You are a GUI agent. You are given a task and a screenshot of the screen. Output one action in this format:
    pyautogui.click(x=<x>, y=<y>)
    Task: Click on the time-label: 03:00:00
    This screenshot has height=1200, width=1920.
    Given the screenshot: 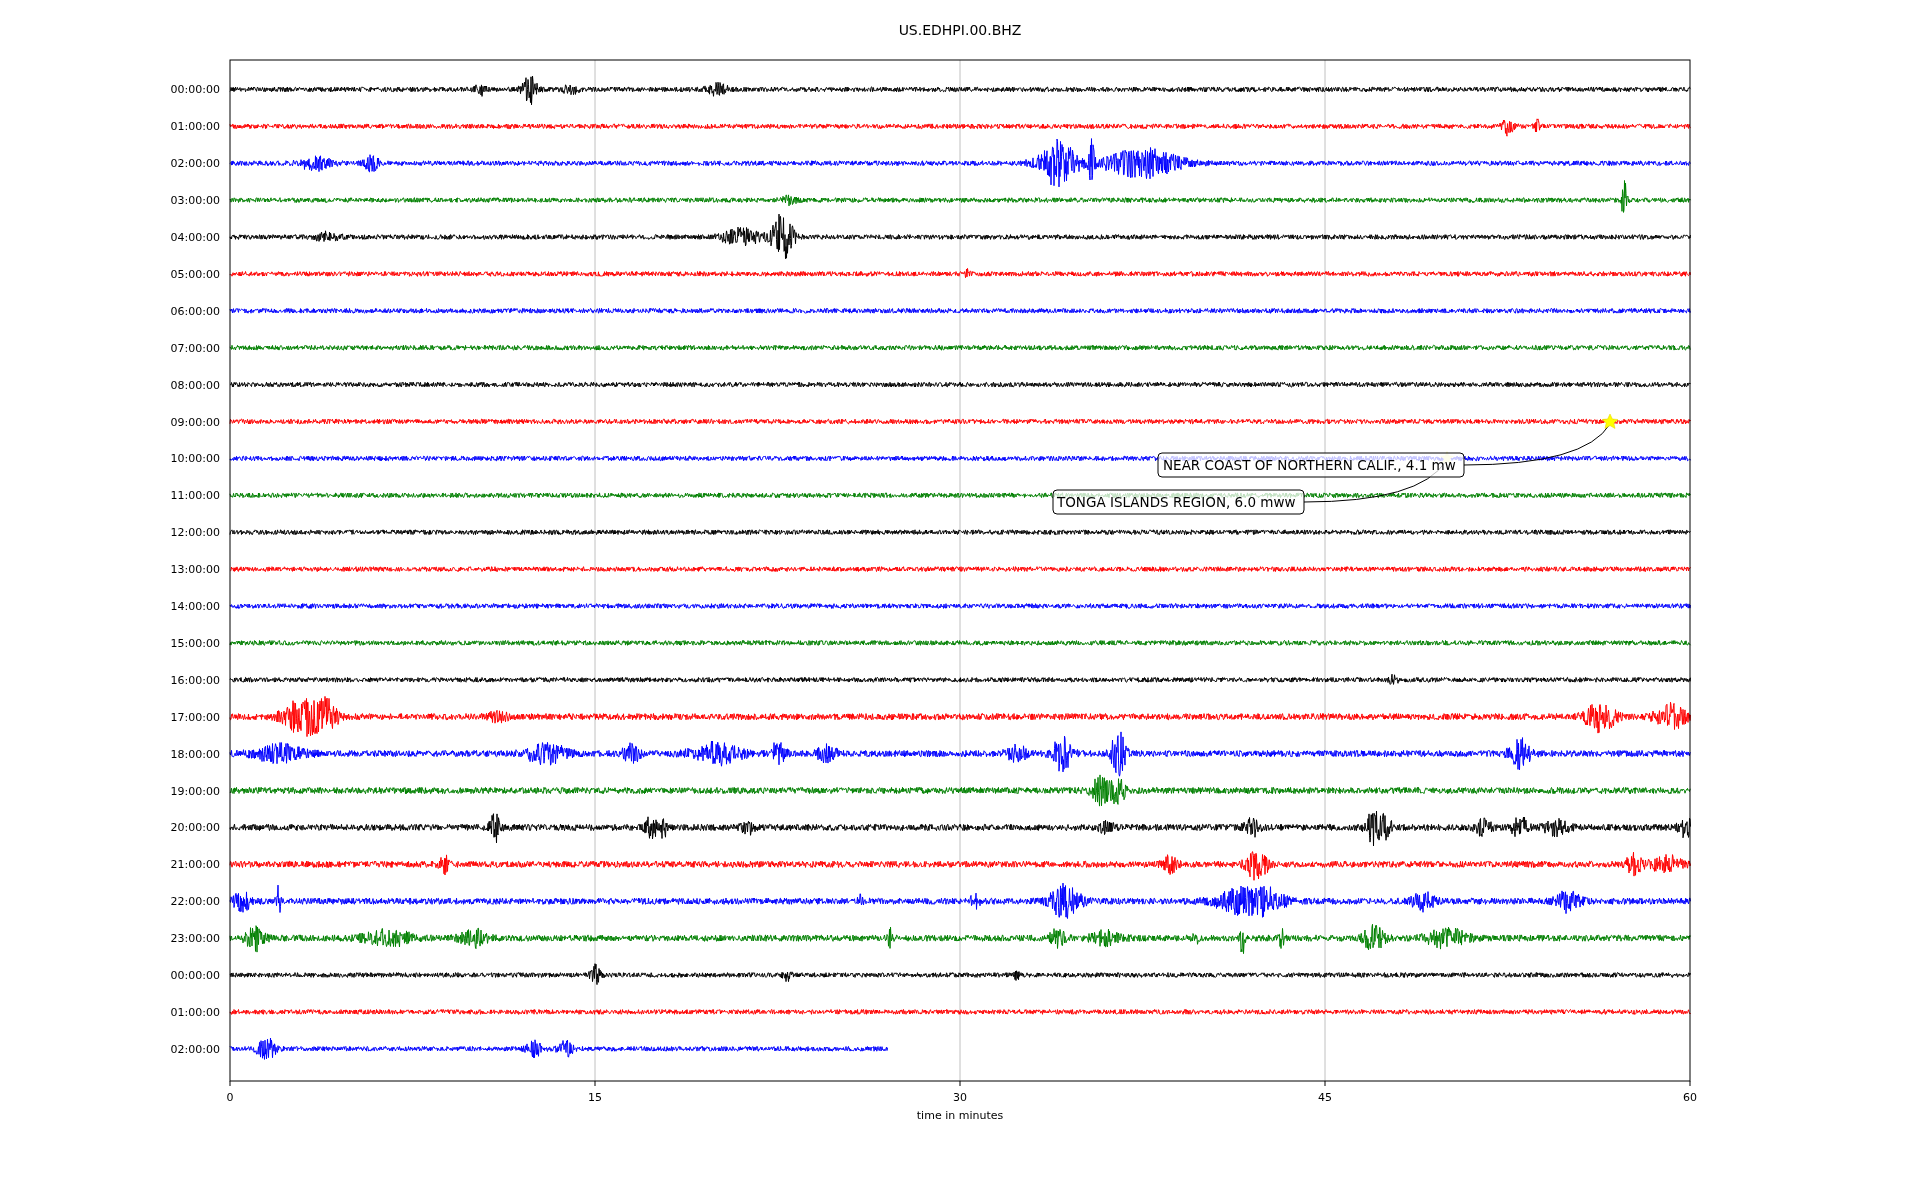 What is the action you would take?
    pyautogui.click(x=195, y=201)
    